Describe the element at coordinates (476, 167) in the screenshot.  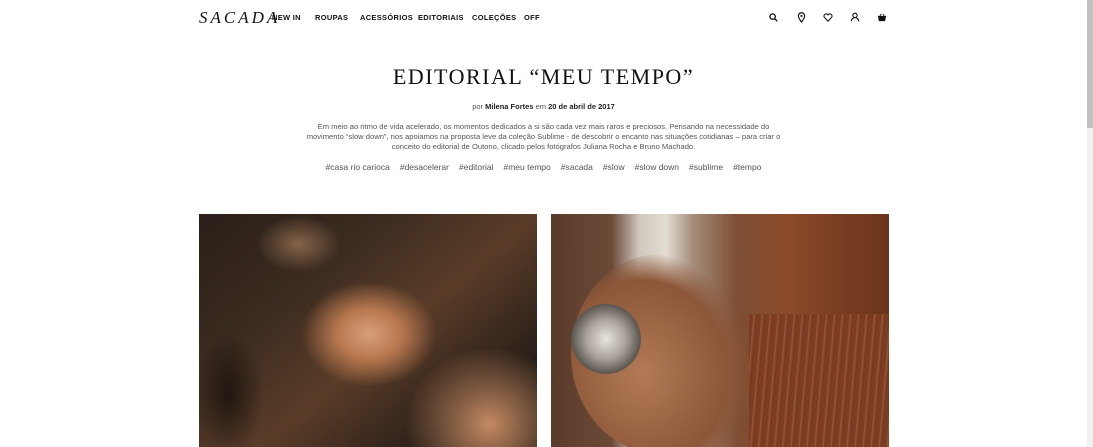
I see `tag-link: #editorial` at that location.